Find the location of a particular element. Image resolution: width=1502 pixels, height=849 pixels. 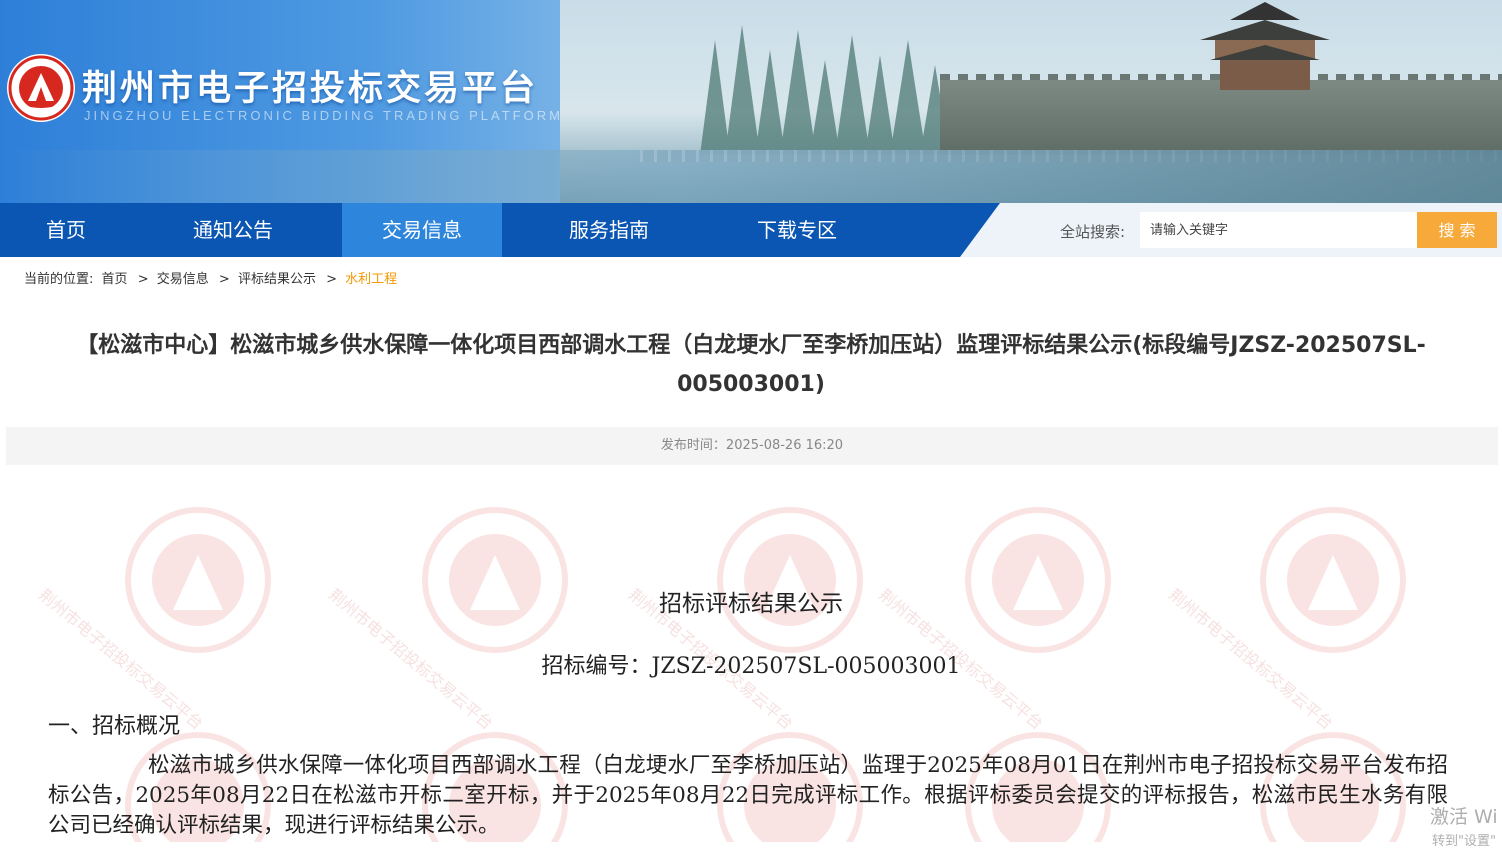

breadcrumb-trading-info: 交易信息 is located at coordinates (183, 279).